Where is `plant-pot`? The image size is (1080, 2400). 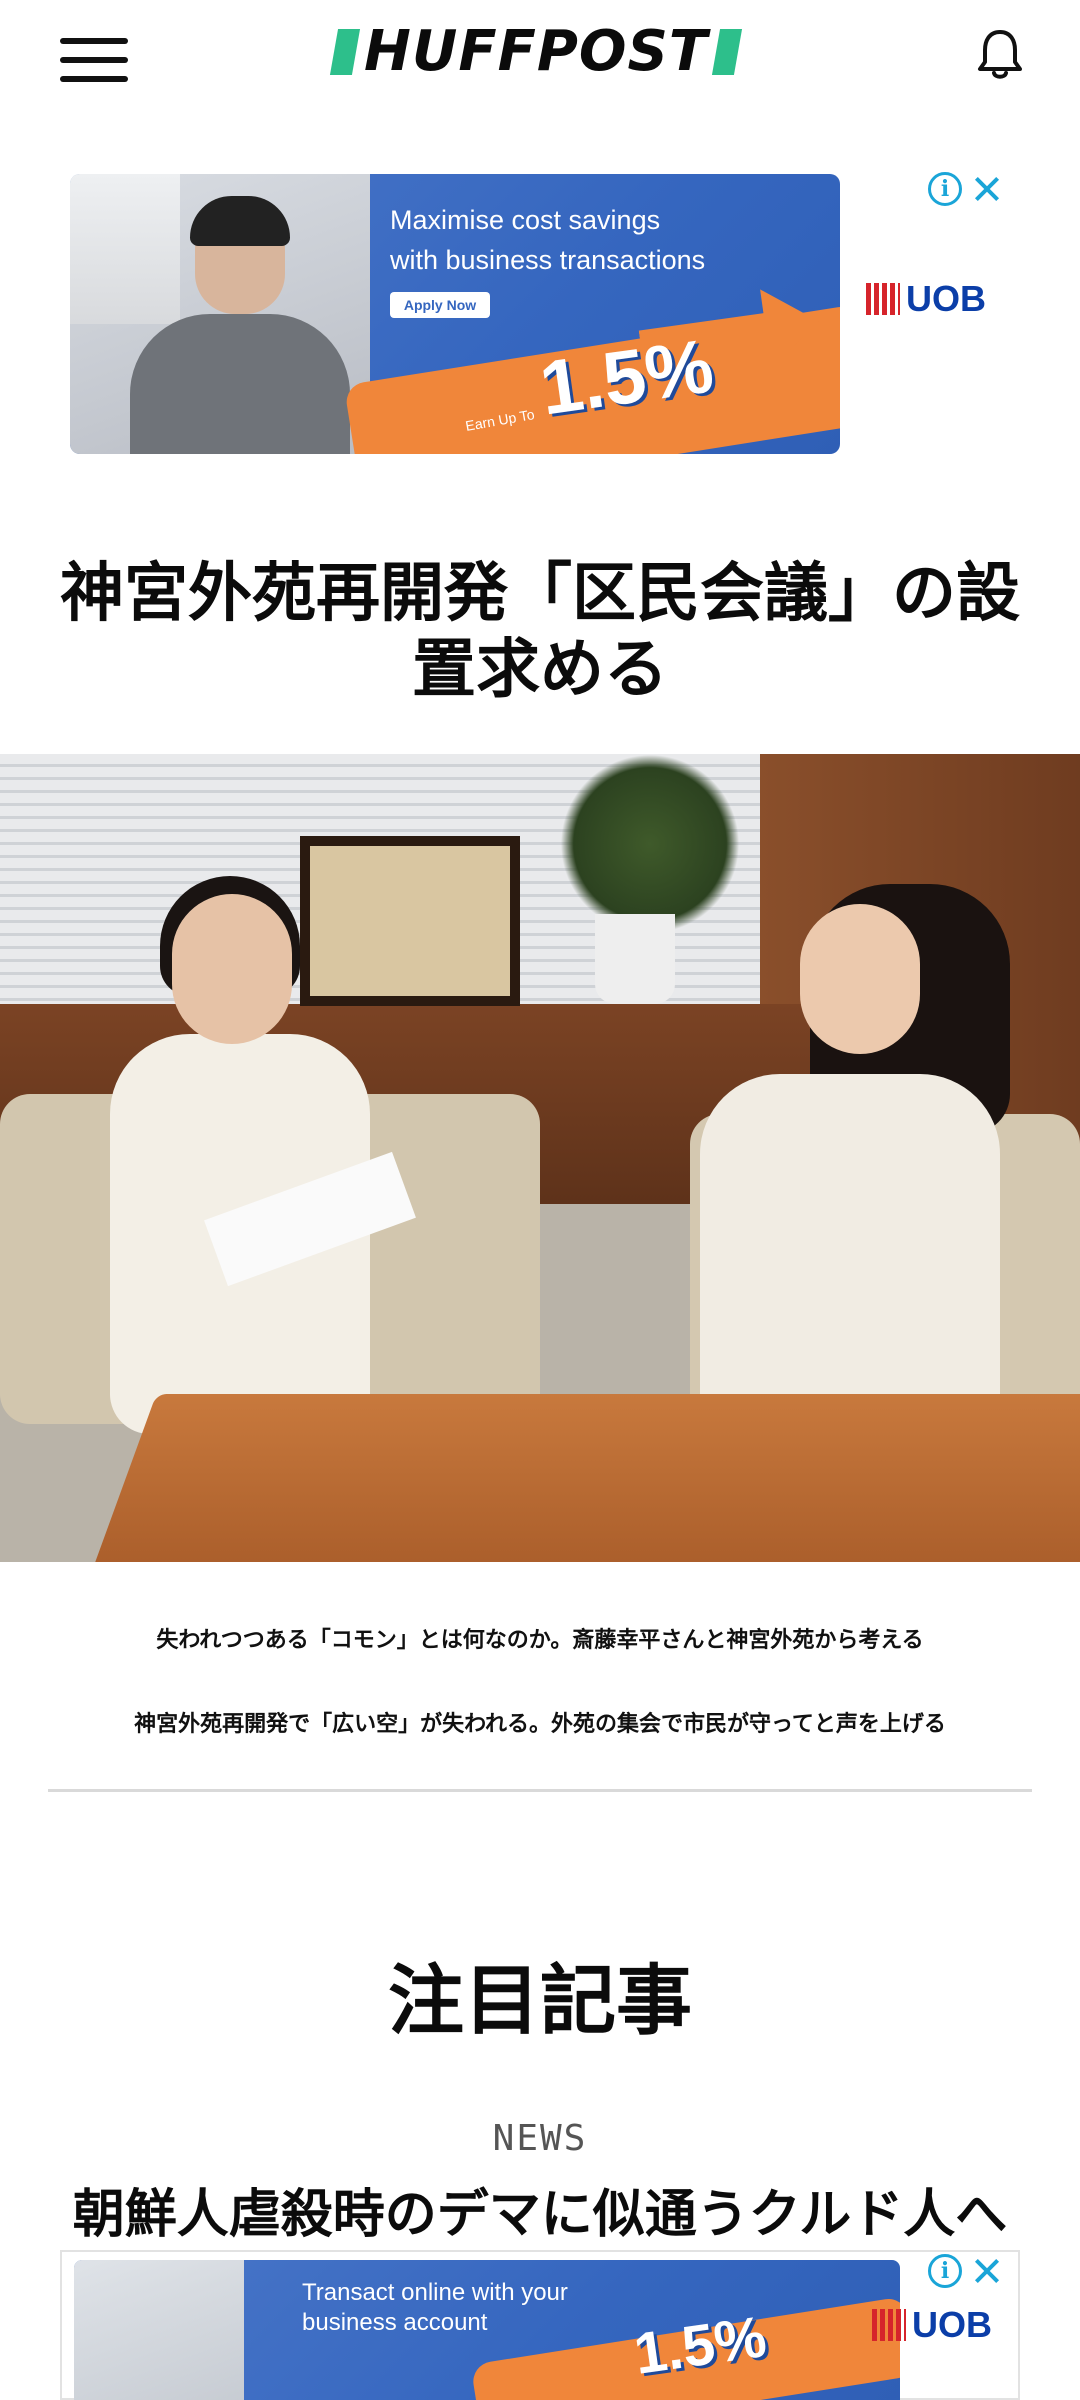
plant-pot is located at coordinates (635, 959).